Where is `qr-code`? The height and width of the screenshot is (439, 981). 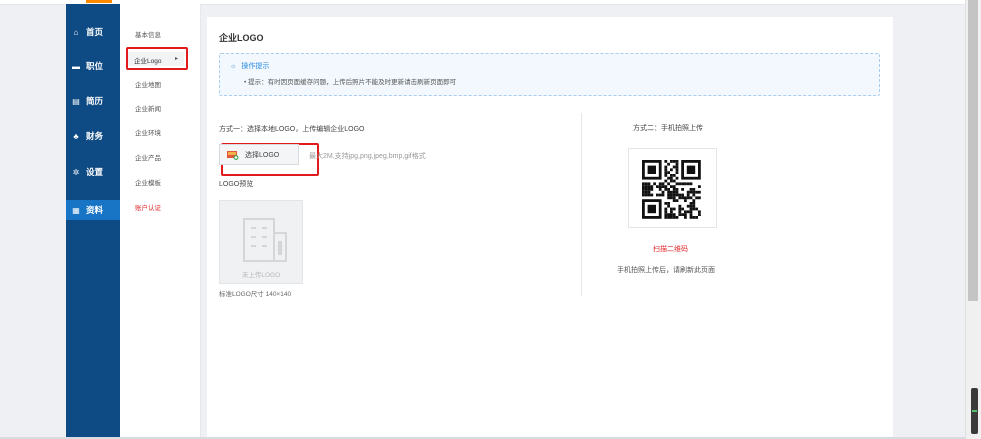
qr-code is located at coordinates (672, 188).